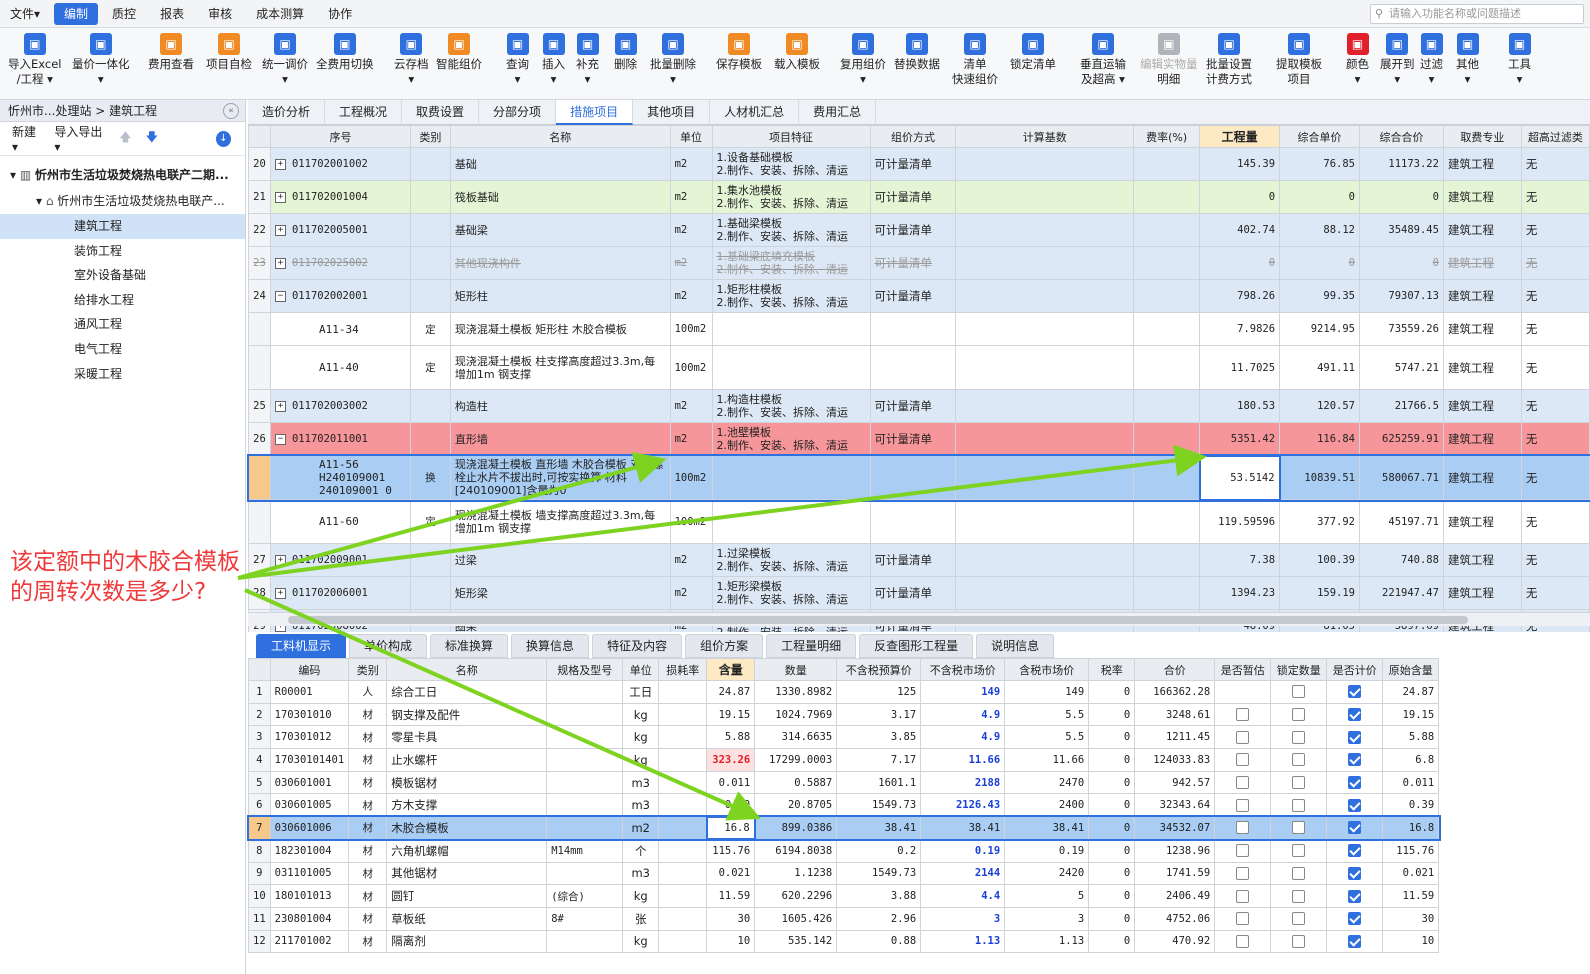 The image size is (1590, 974). What do you see at coordinates (1467, 64) in the screenshot?
I see `toolbar-button-26: ▣ 其他 ▾` at bounding box center [1467, 64].